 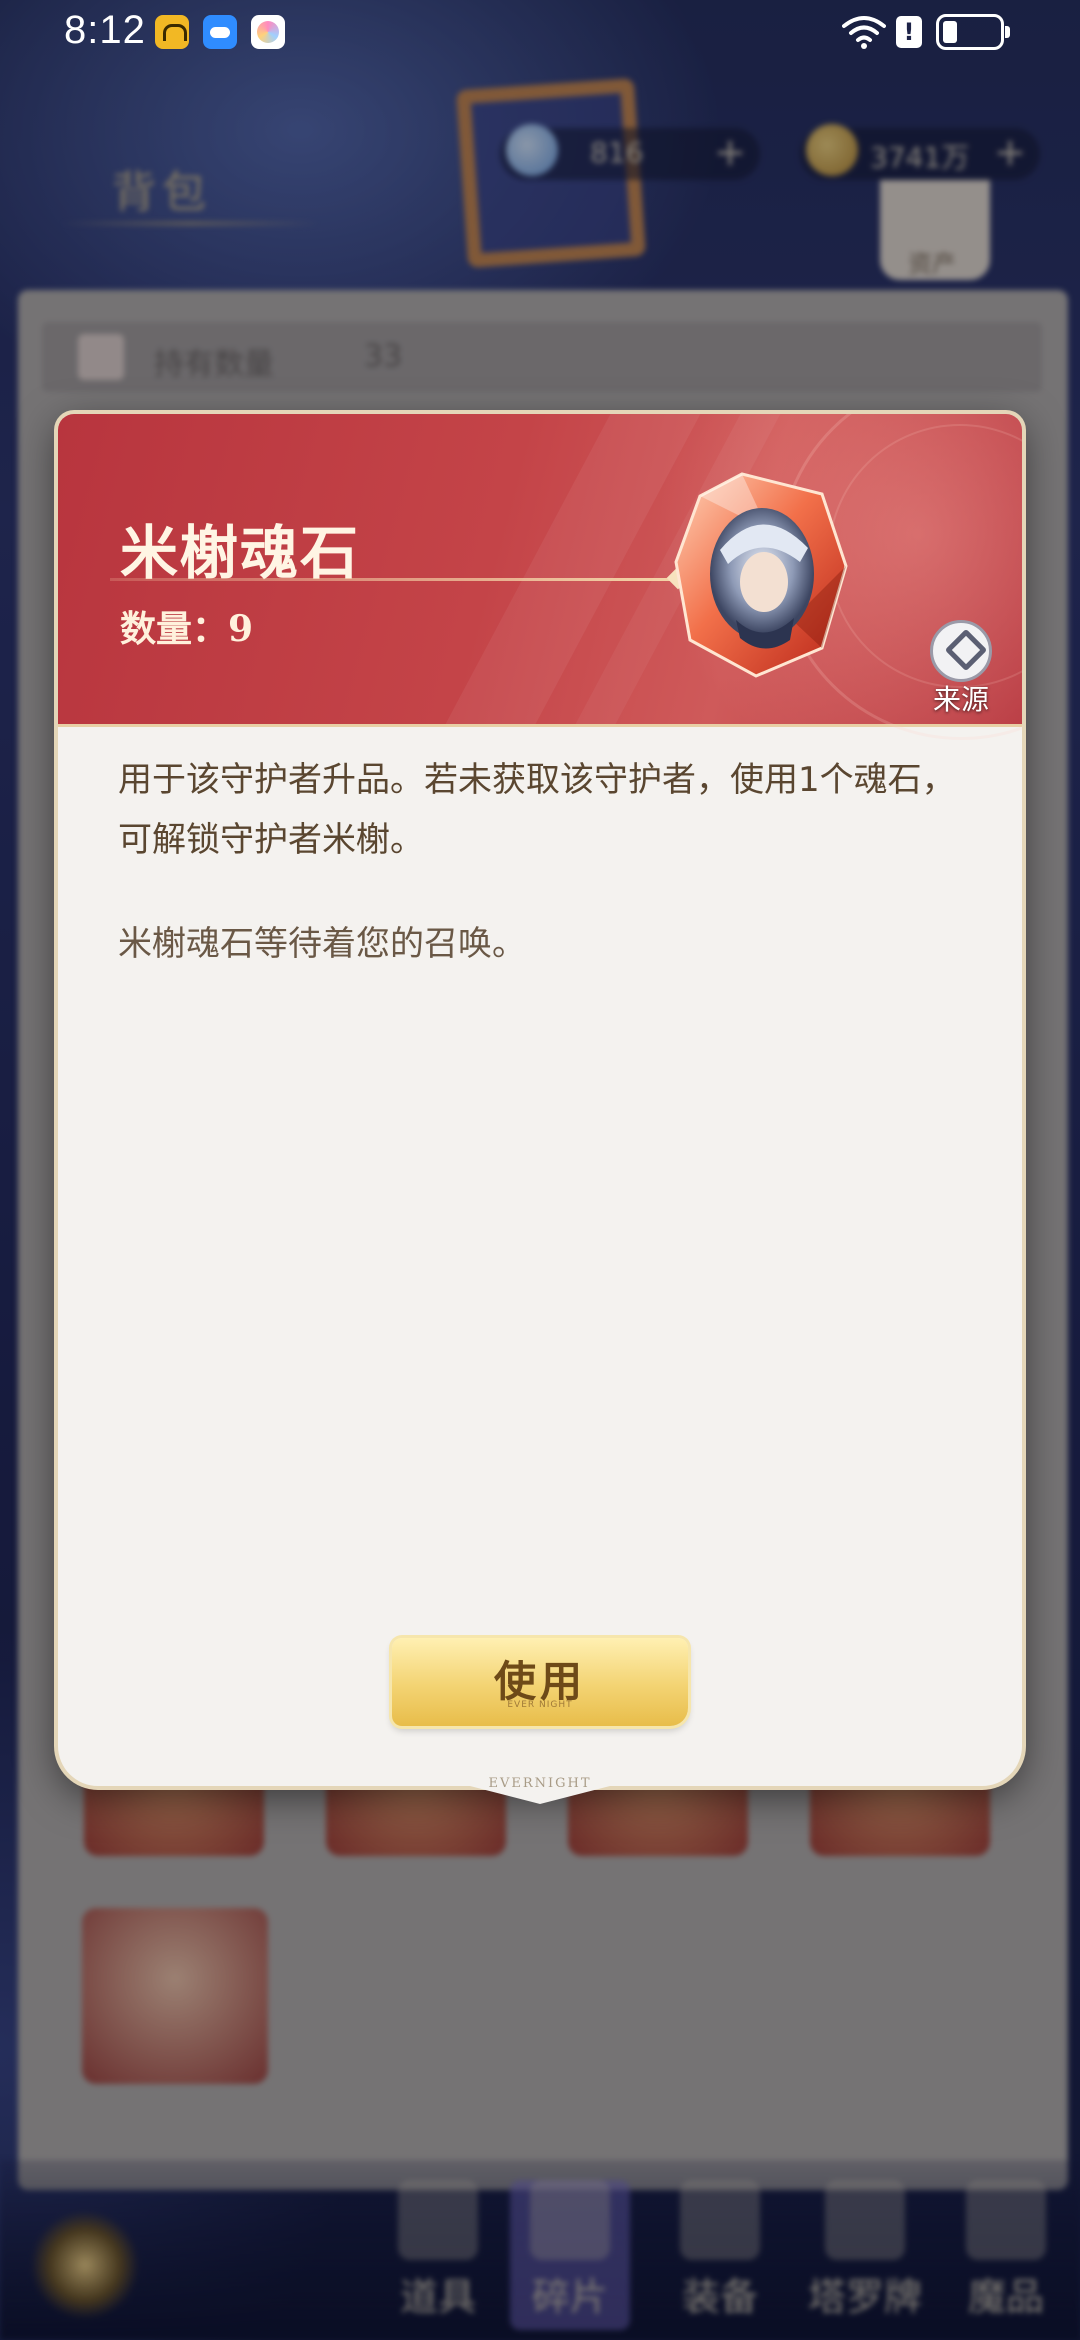 What do you see at coordinates (322, 944) in the screenshot?
I see `item-flavor-text: 米榭魂石等待着您的召唤。` at bounding box center [322, 944].